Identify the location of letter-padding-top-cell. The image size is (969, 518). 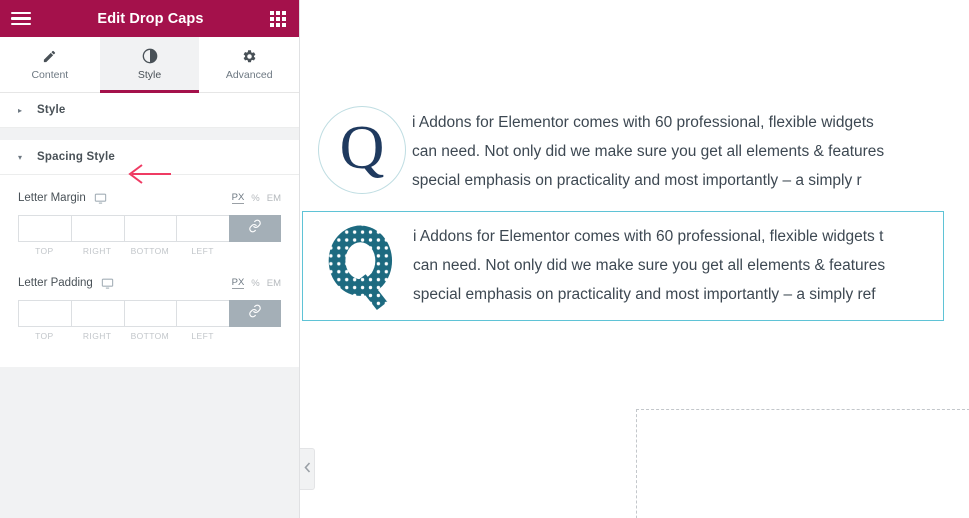
(44, 313).